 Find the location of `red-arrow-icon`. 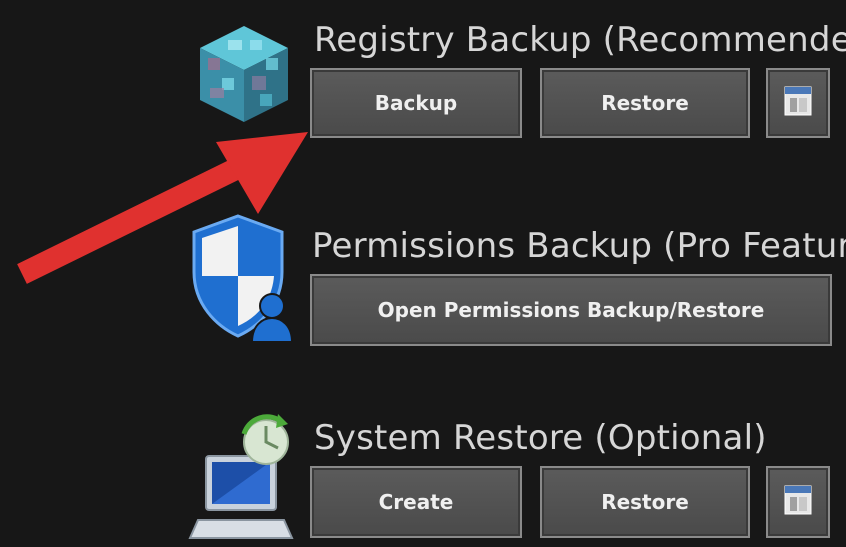

red-arrow-icon is located at coordinates (162, 208).